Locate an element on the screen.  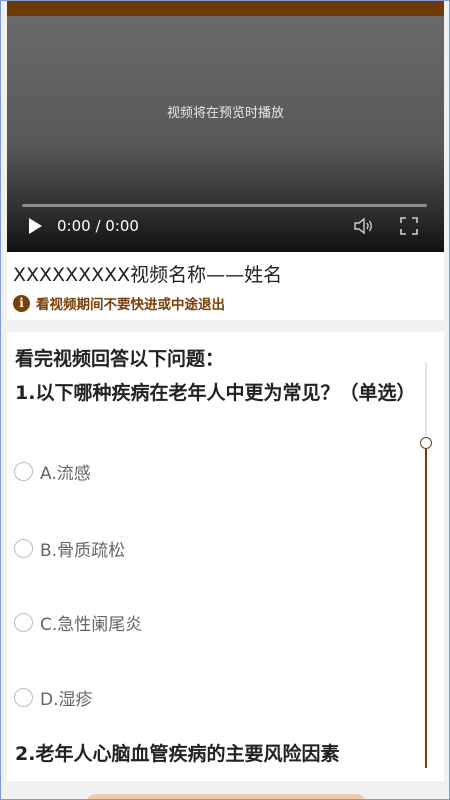
play-icon is located at coordinates (35, 226).